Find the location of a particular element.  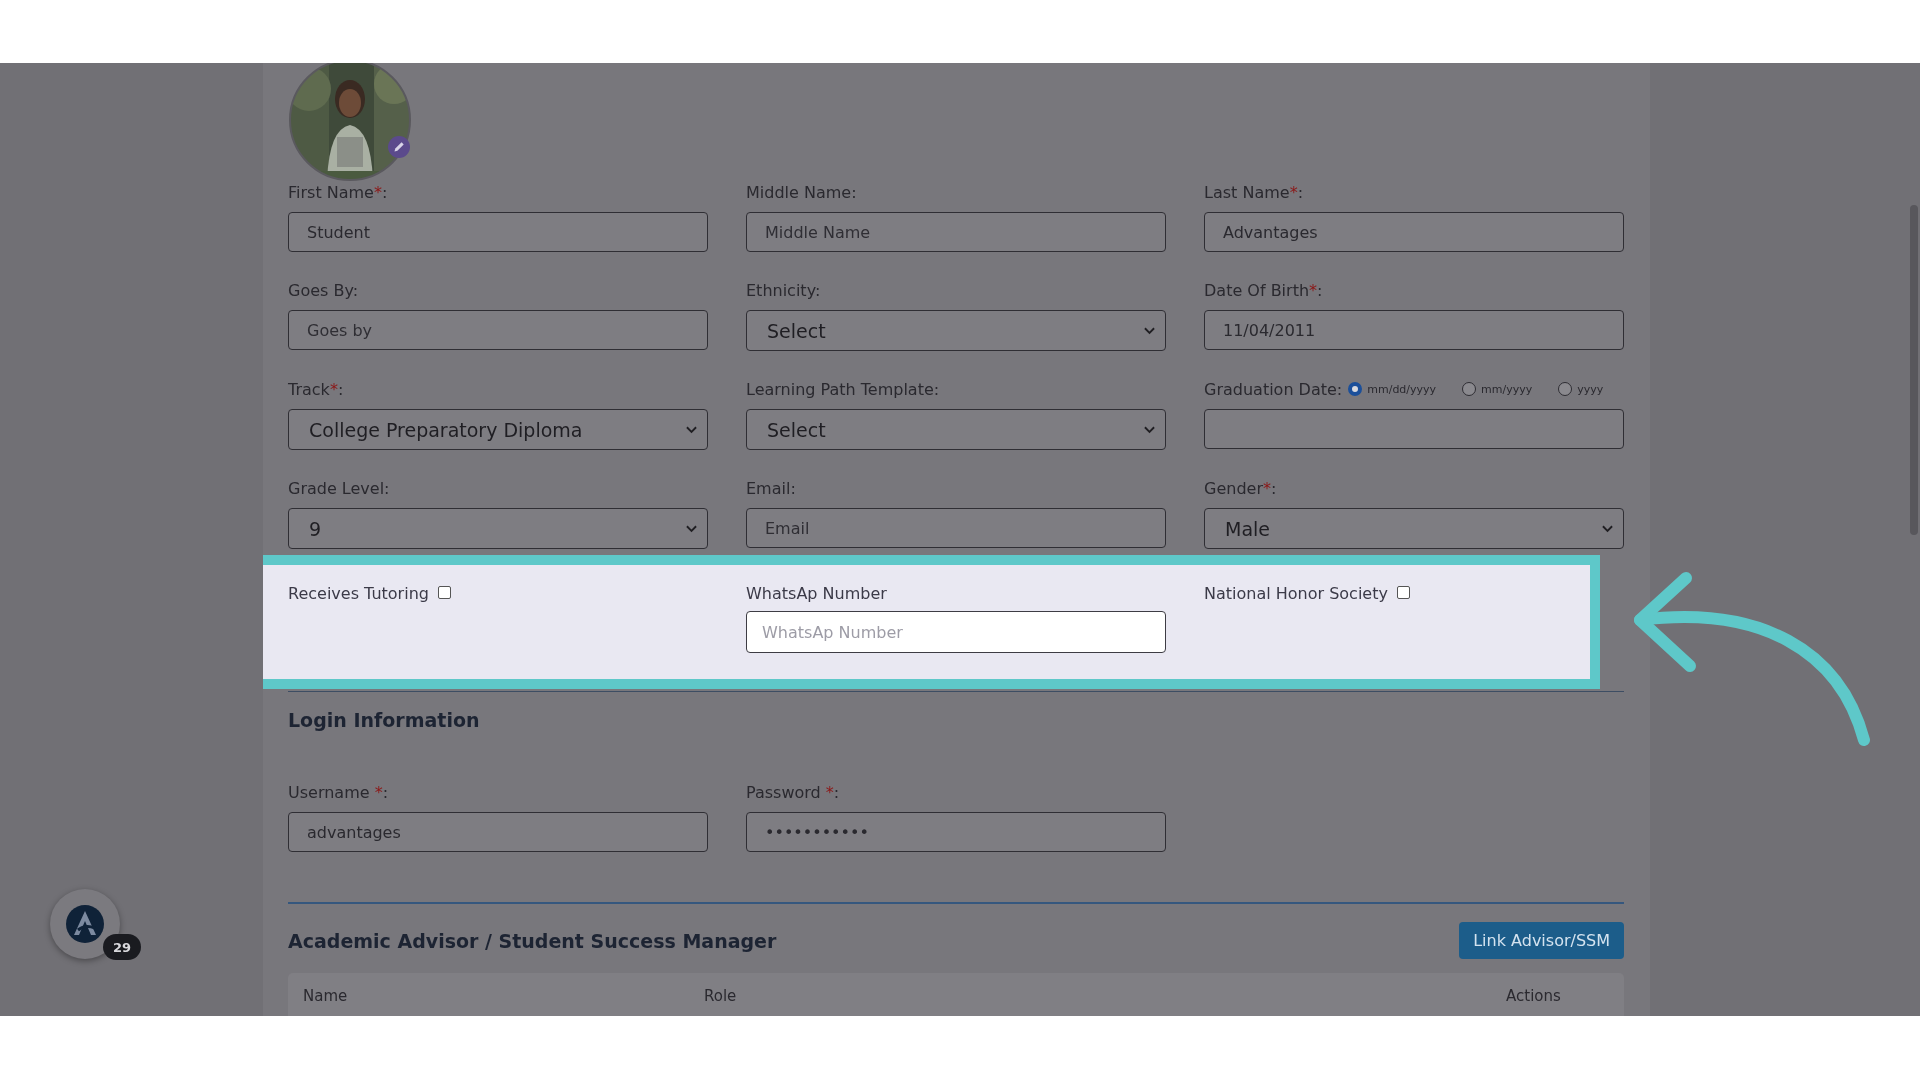

text-field: Student is located at coordinates (498, 232).